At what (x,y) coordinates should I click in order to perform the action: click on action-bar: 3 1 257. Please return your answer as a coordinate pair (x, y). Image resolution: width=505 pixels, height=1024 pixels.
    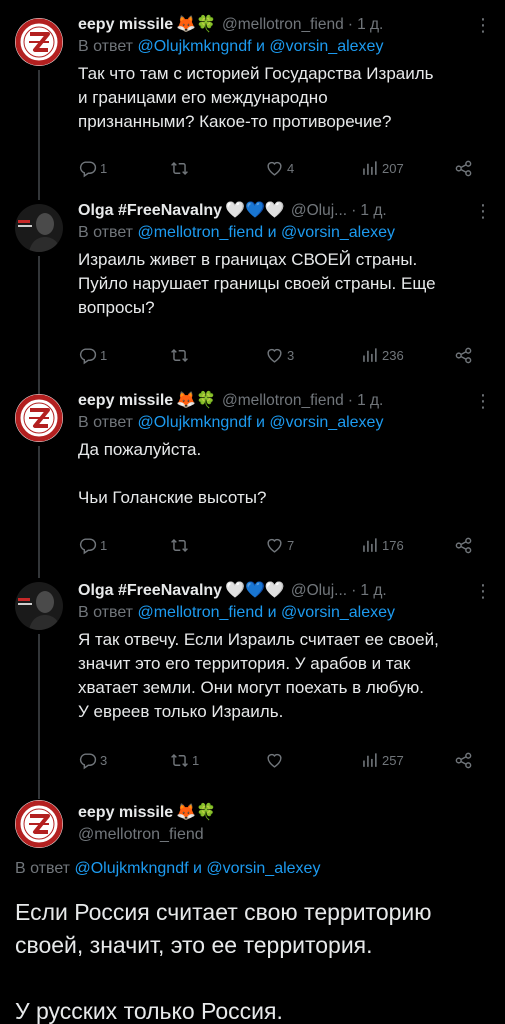
    Looking at the image, I should click on (278, 762).